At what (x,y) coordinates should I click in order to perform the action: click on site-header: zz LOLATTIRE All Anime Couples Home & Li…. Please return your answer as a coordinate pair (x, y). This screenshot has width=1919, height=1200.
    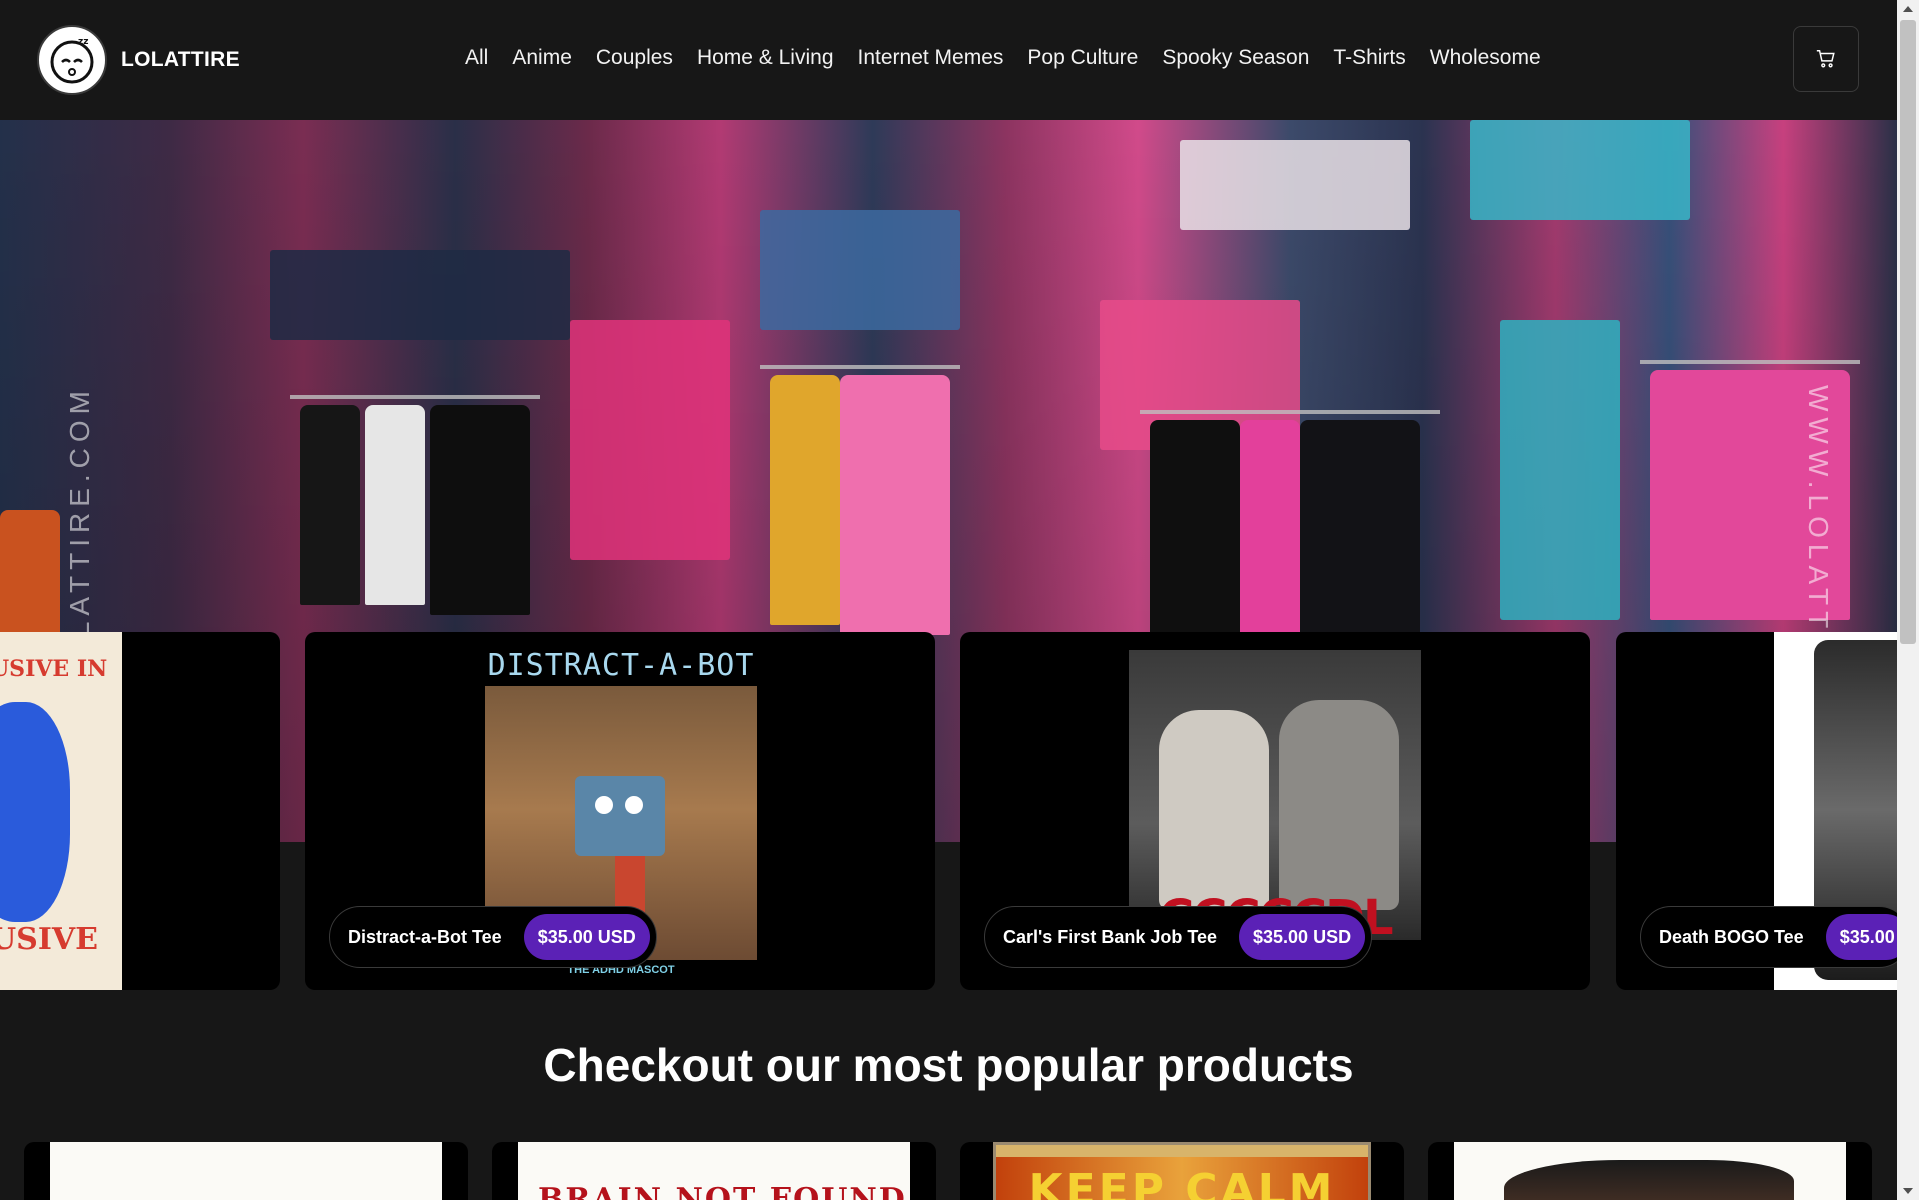
    Looking at the image, I should click on (948, 60).